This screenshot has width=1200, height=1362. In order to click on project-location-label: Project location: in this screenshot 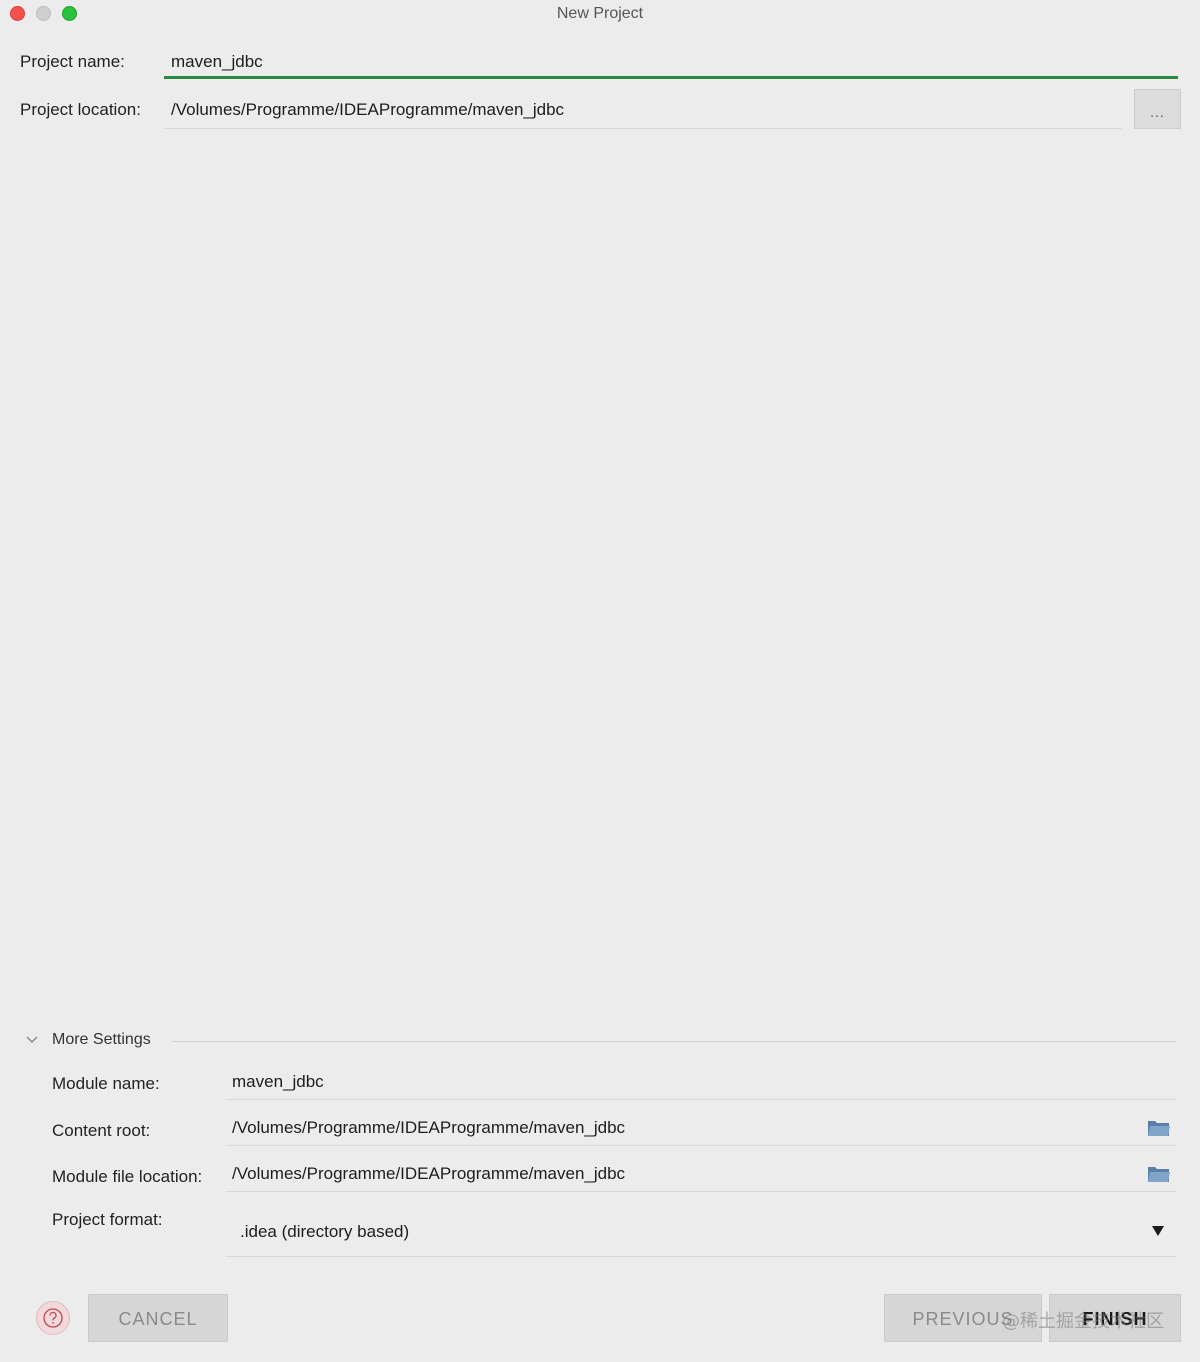, I will do `click(80, 109)`.